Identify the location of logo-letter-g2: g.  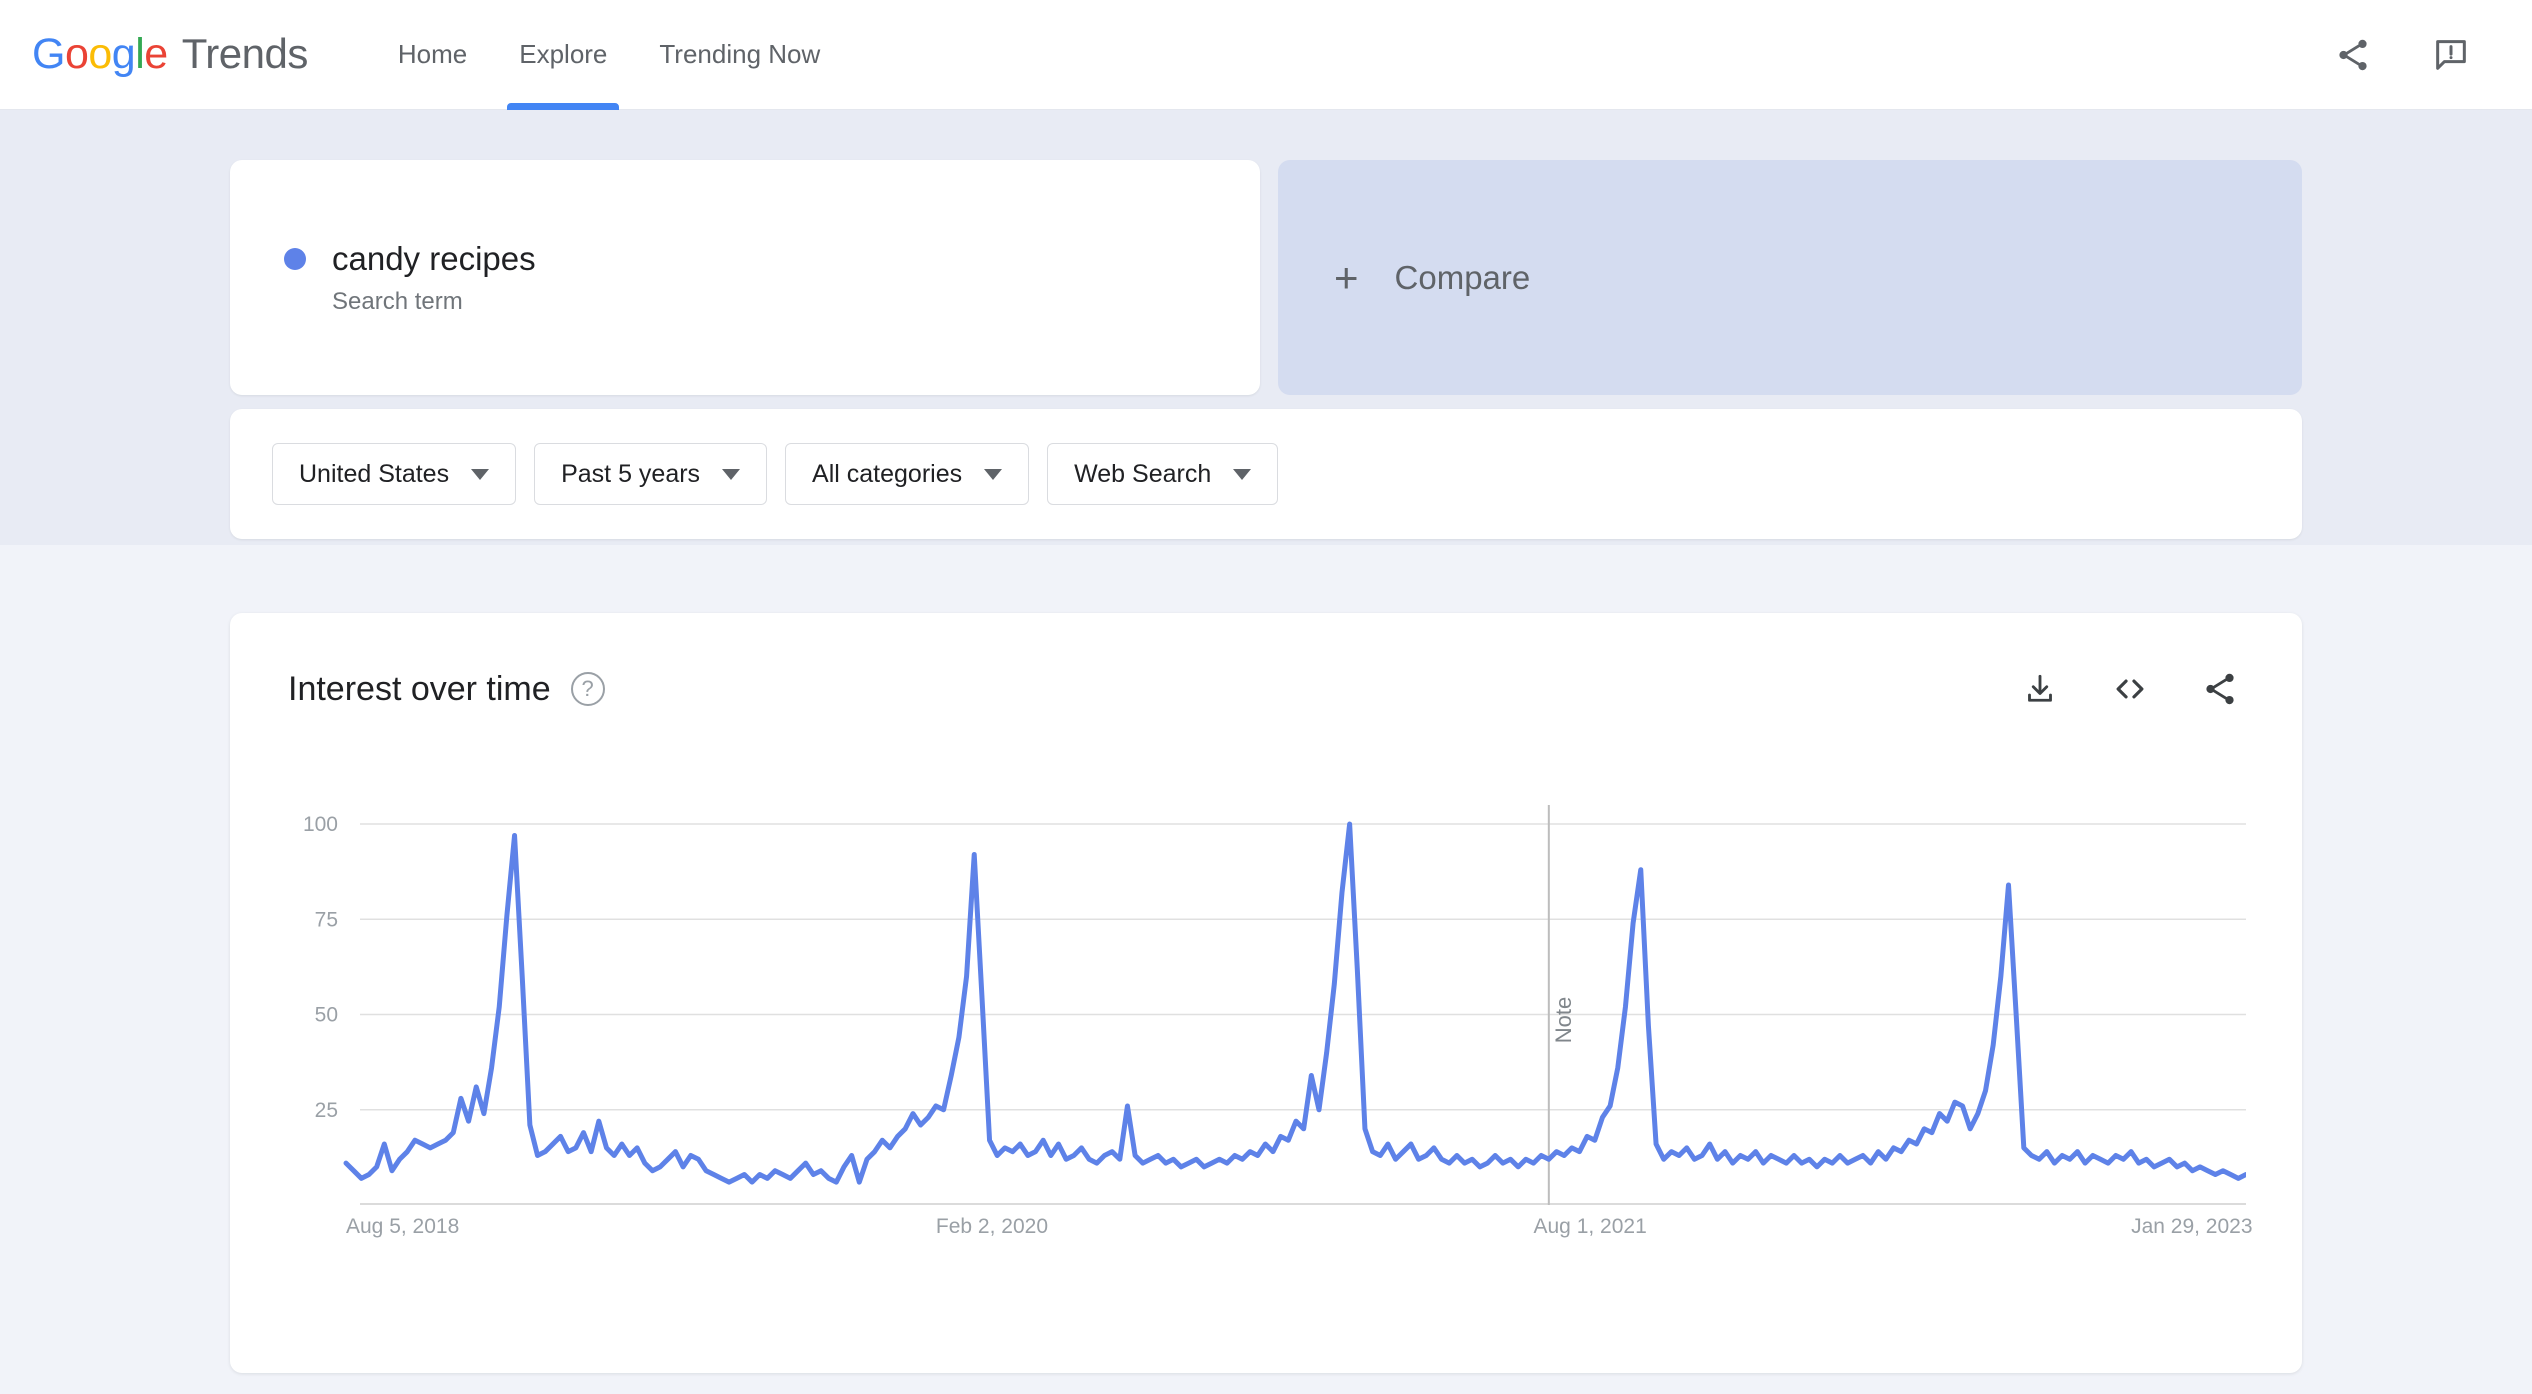
(123, 54).